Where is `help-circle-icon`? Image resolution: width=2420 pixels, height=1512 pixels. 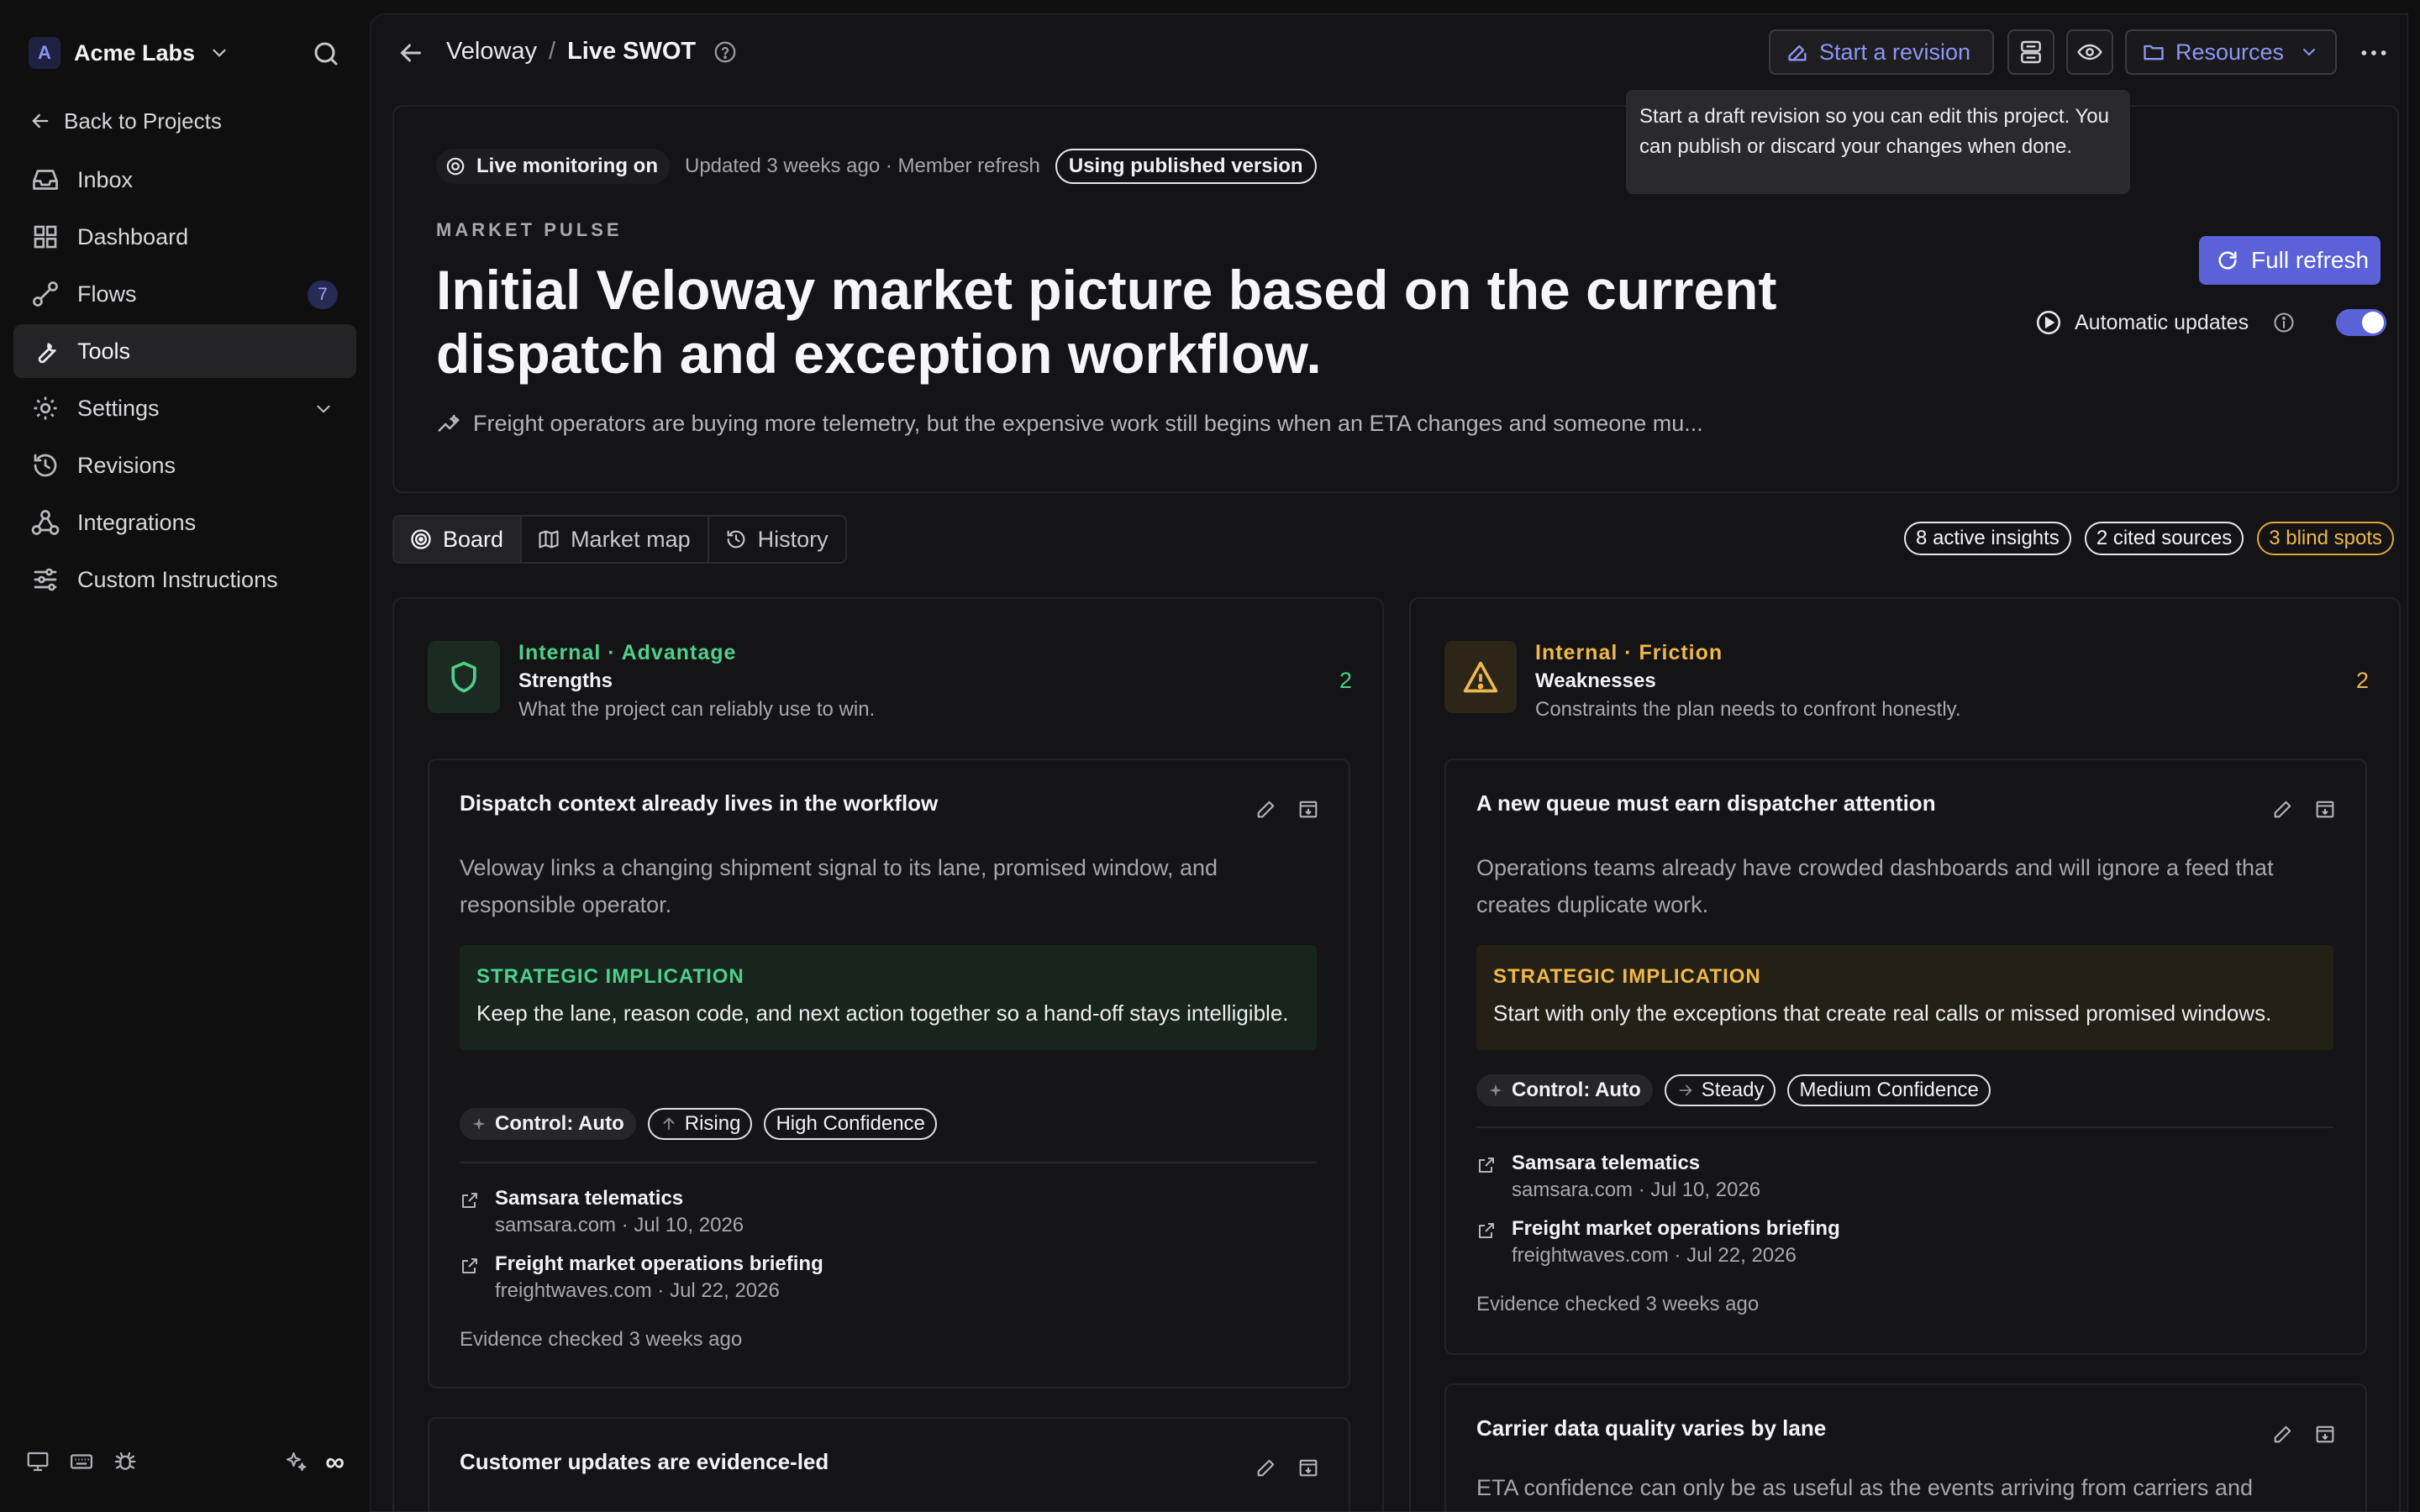 help-circle-icon is located at coordinates (725, 52).